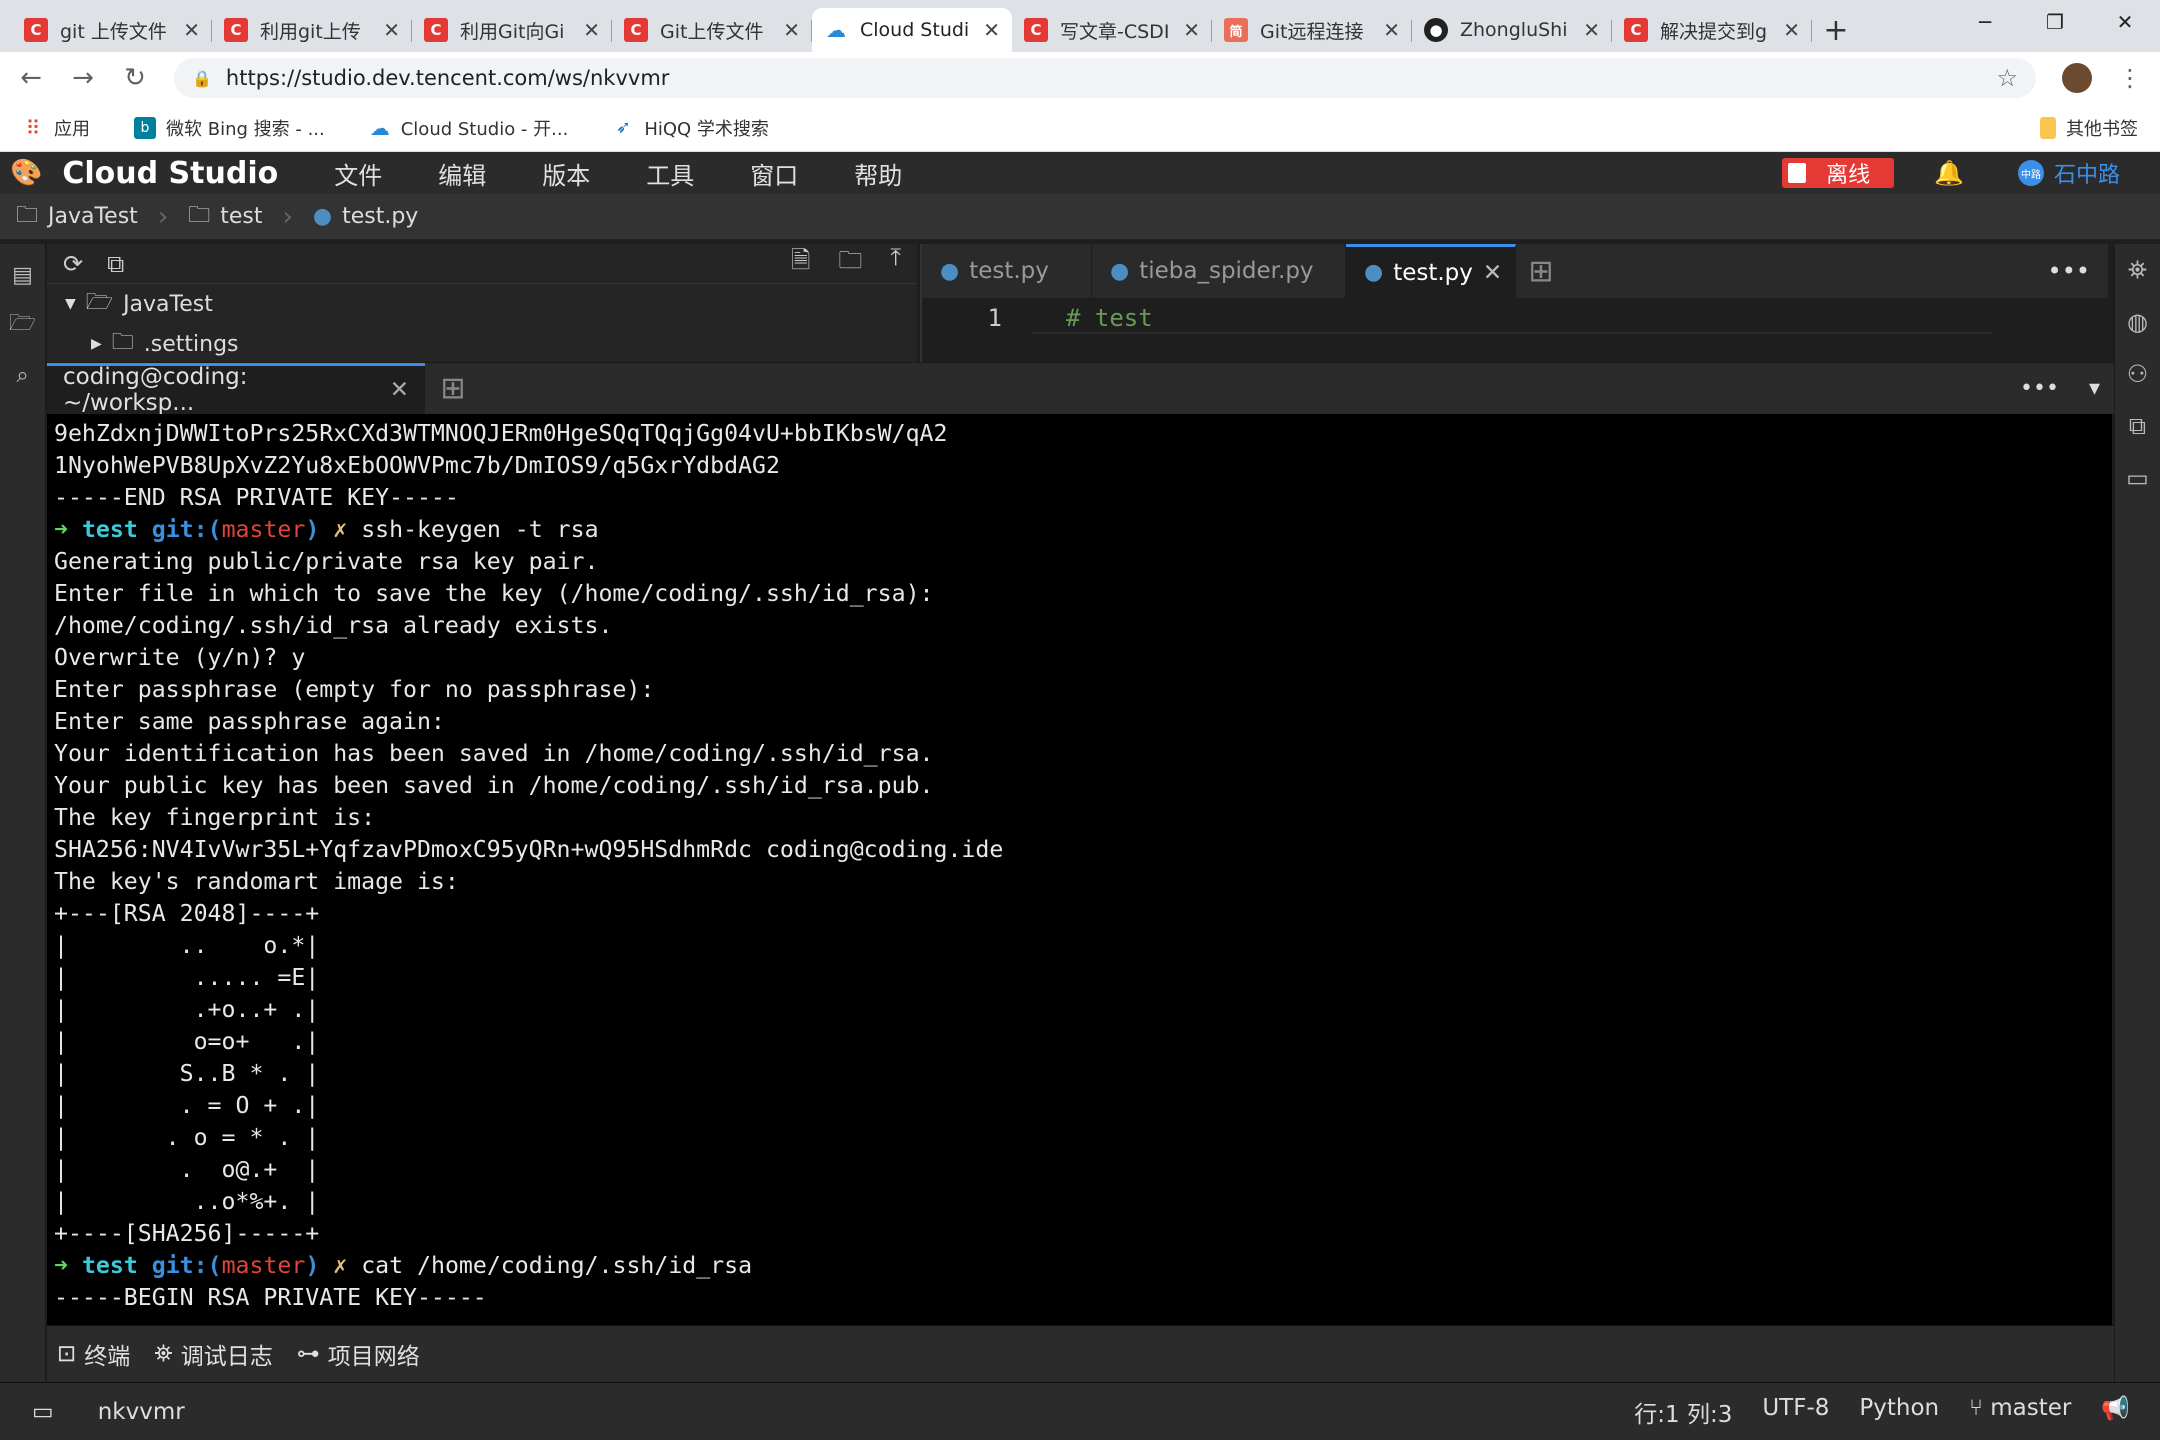  Describe the element at coordinates (2007, 78) in the screenshot. I see `bookmark-star-icon: ☆` at that location.